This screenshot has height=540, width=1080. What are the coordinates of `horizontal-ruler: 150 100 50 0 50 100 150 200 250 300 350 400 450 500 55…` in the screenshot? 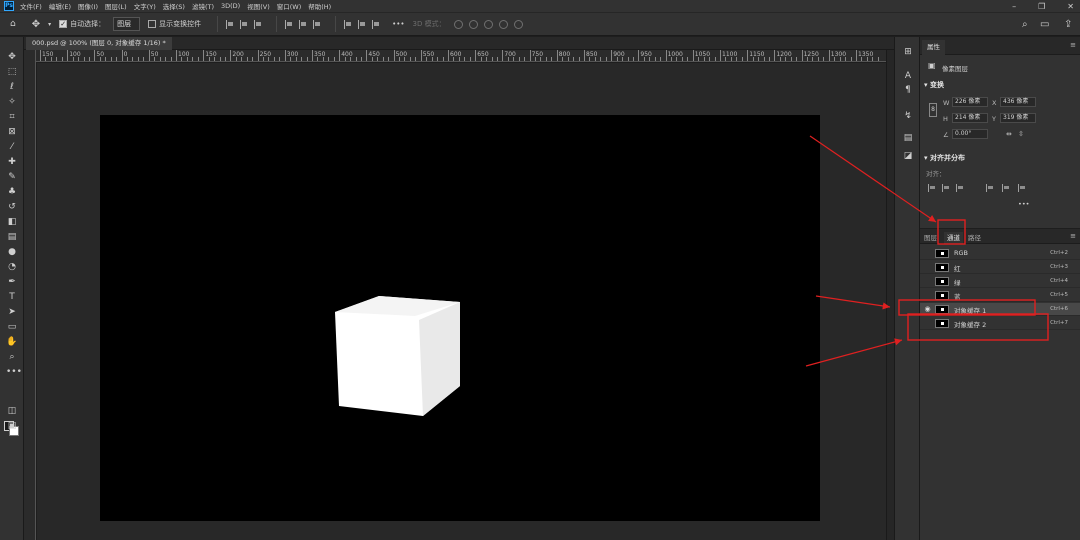 It's located at (465, 56).